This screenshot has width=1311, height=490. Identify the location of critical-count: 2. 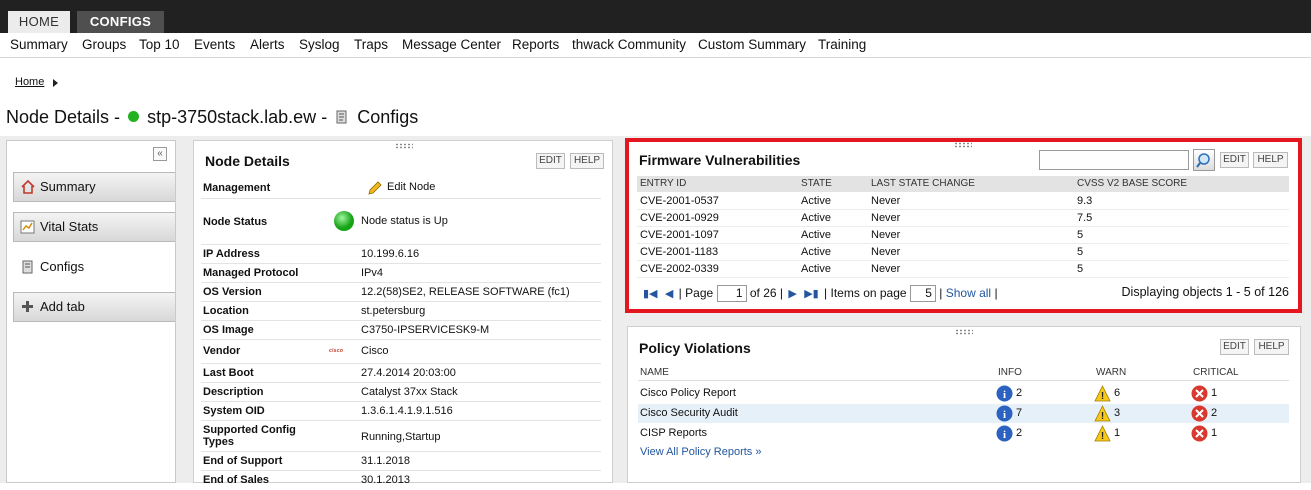
(1214, 413).